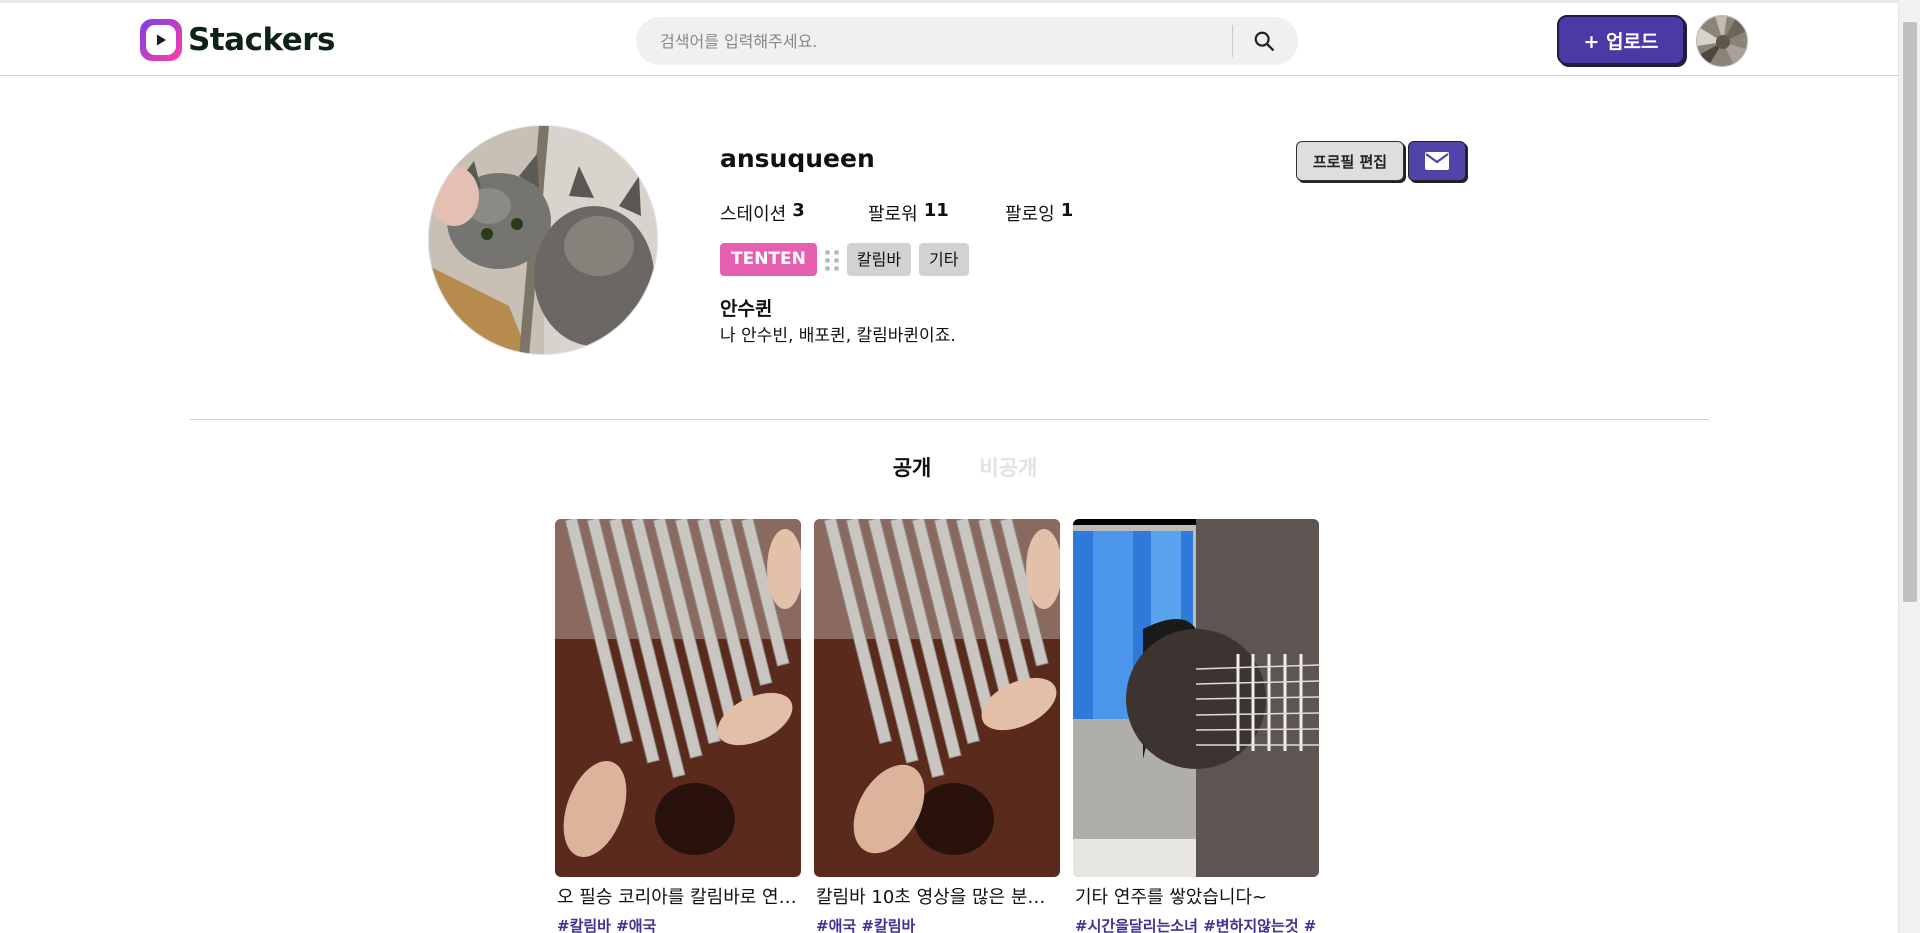 This screenshot has height=933, width=1920. I want to click on mail-icon, so click(1437, 161).